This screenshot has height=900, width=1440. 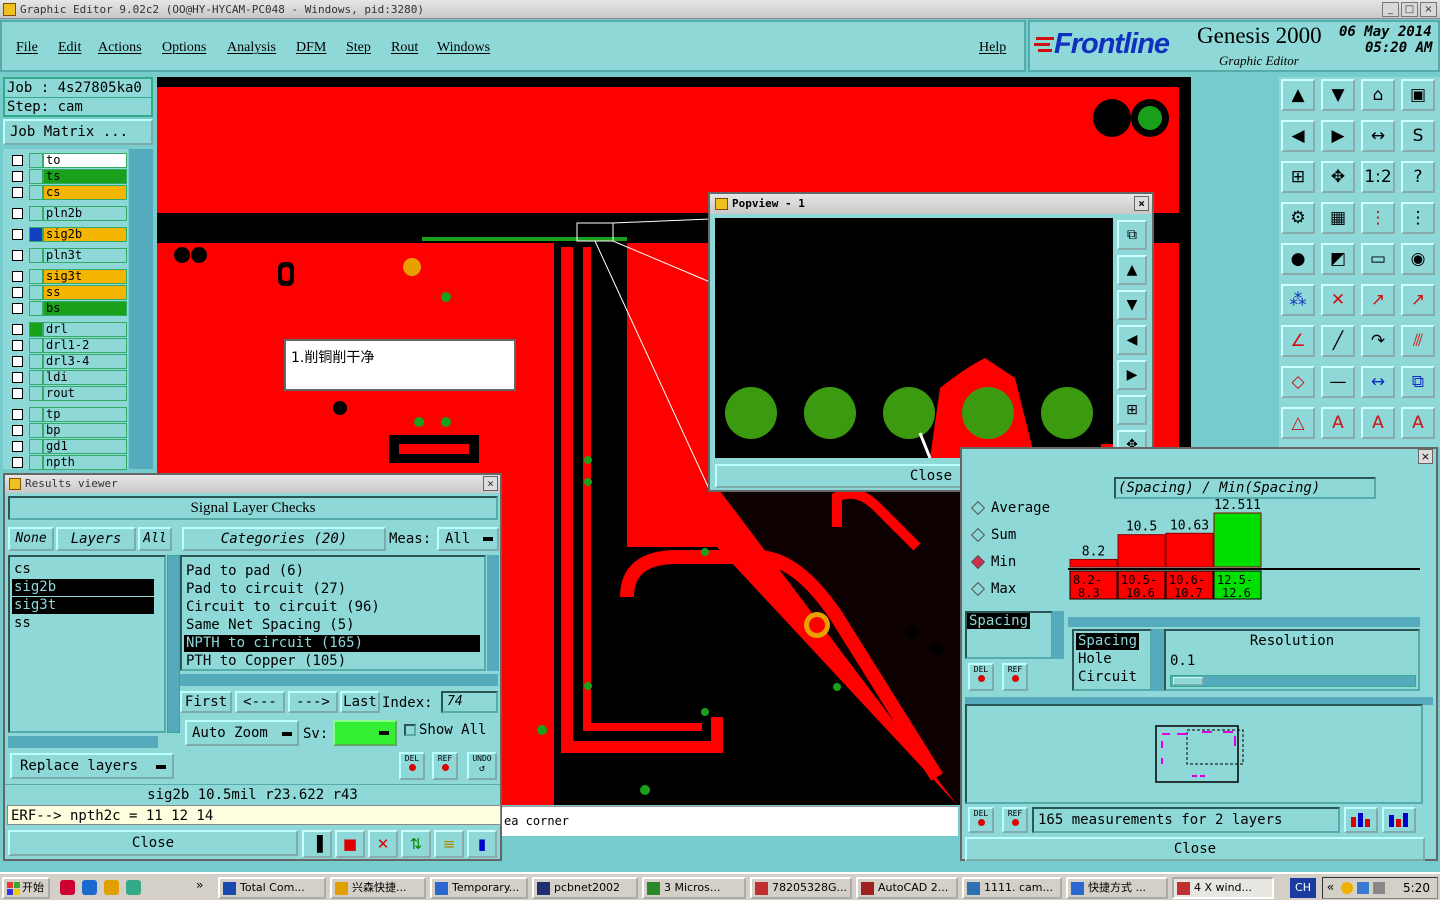 What do you see at coordinates (1418, 136) in the screenshot?
I see `tool-button: S` at bounding box center [1418, 136].